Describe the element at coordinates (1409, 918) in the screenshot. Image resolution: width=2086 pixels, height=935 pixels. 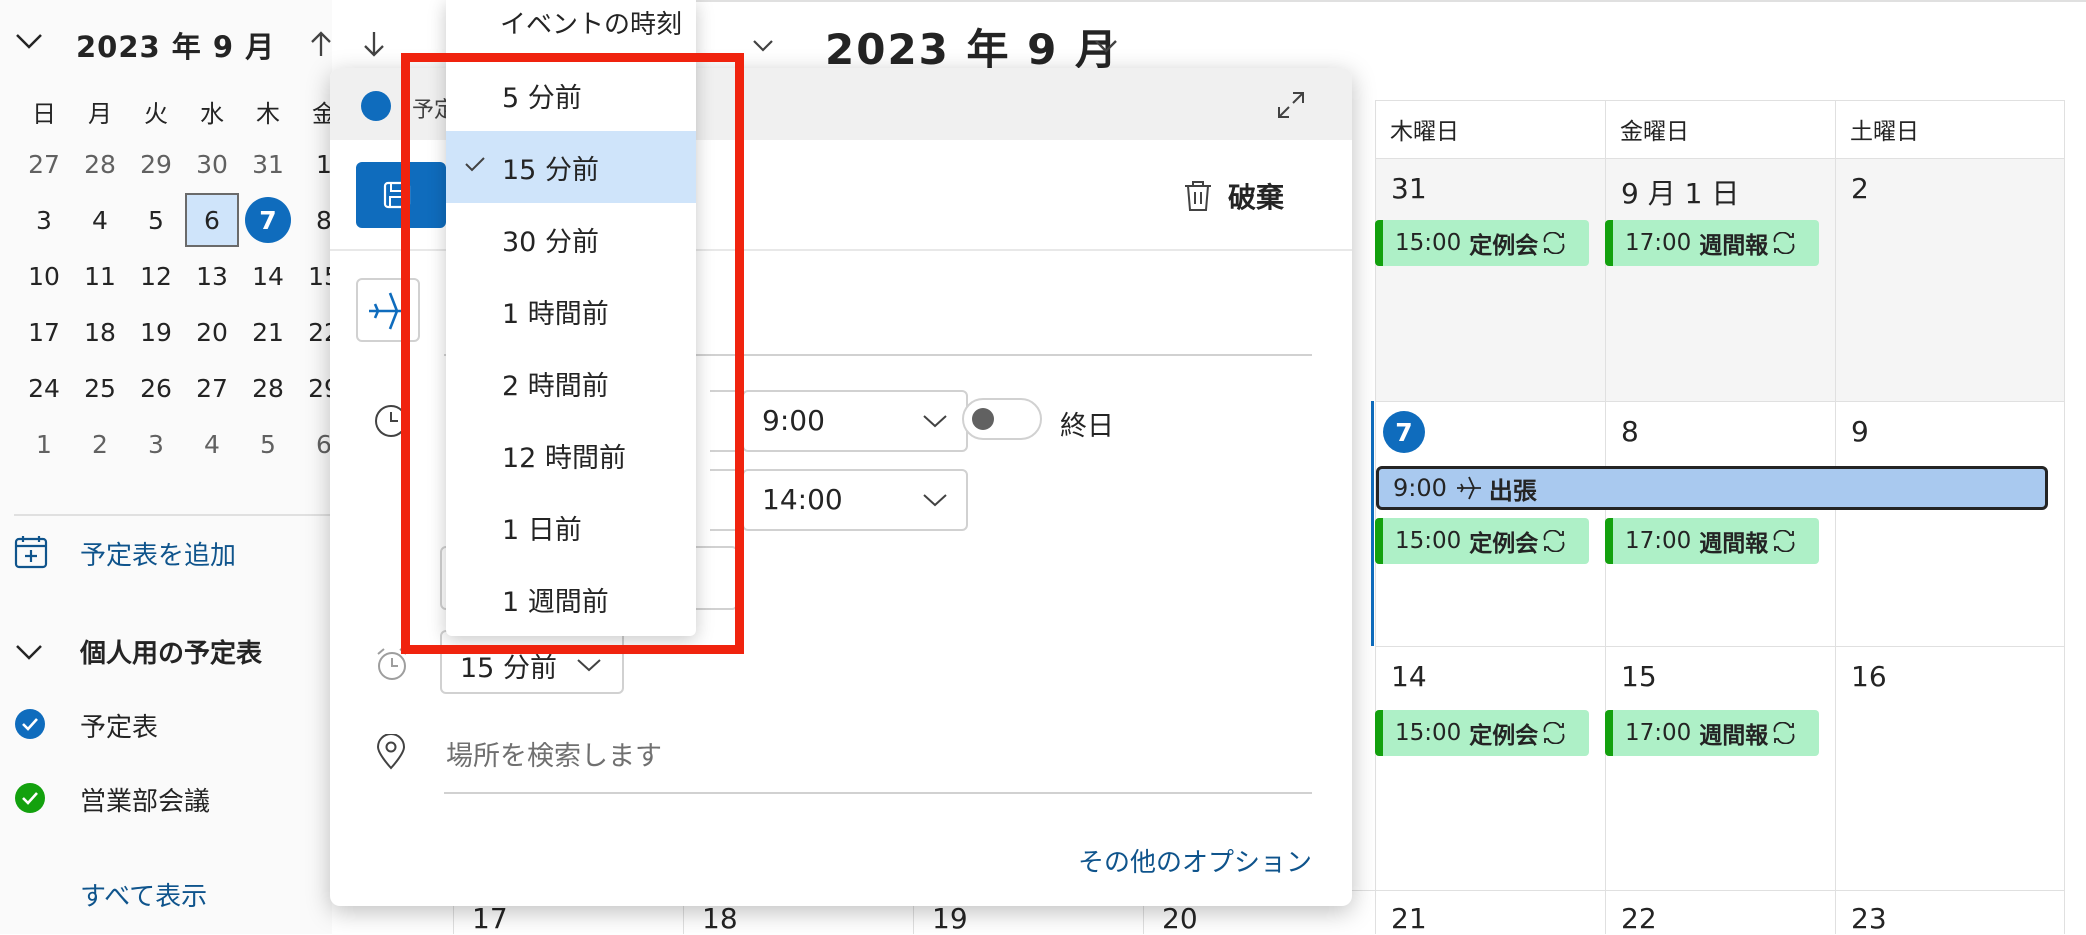
I see `date-number: 21` at that location.